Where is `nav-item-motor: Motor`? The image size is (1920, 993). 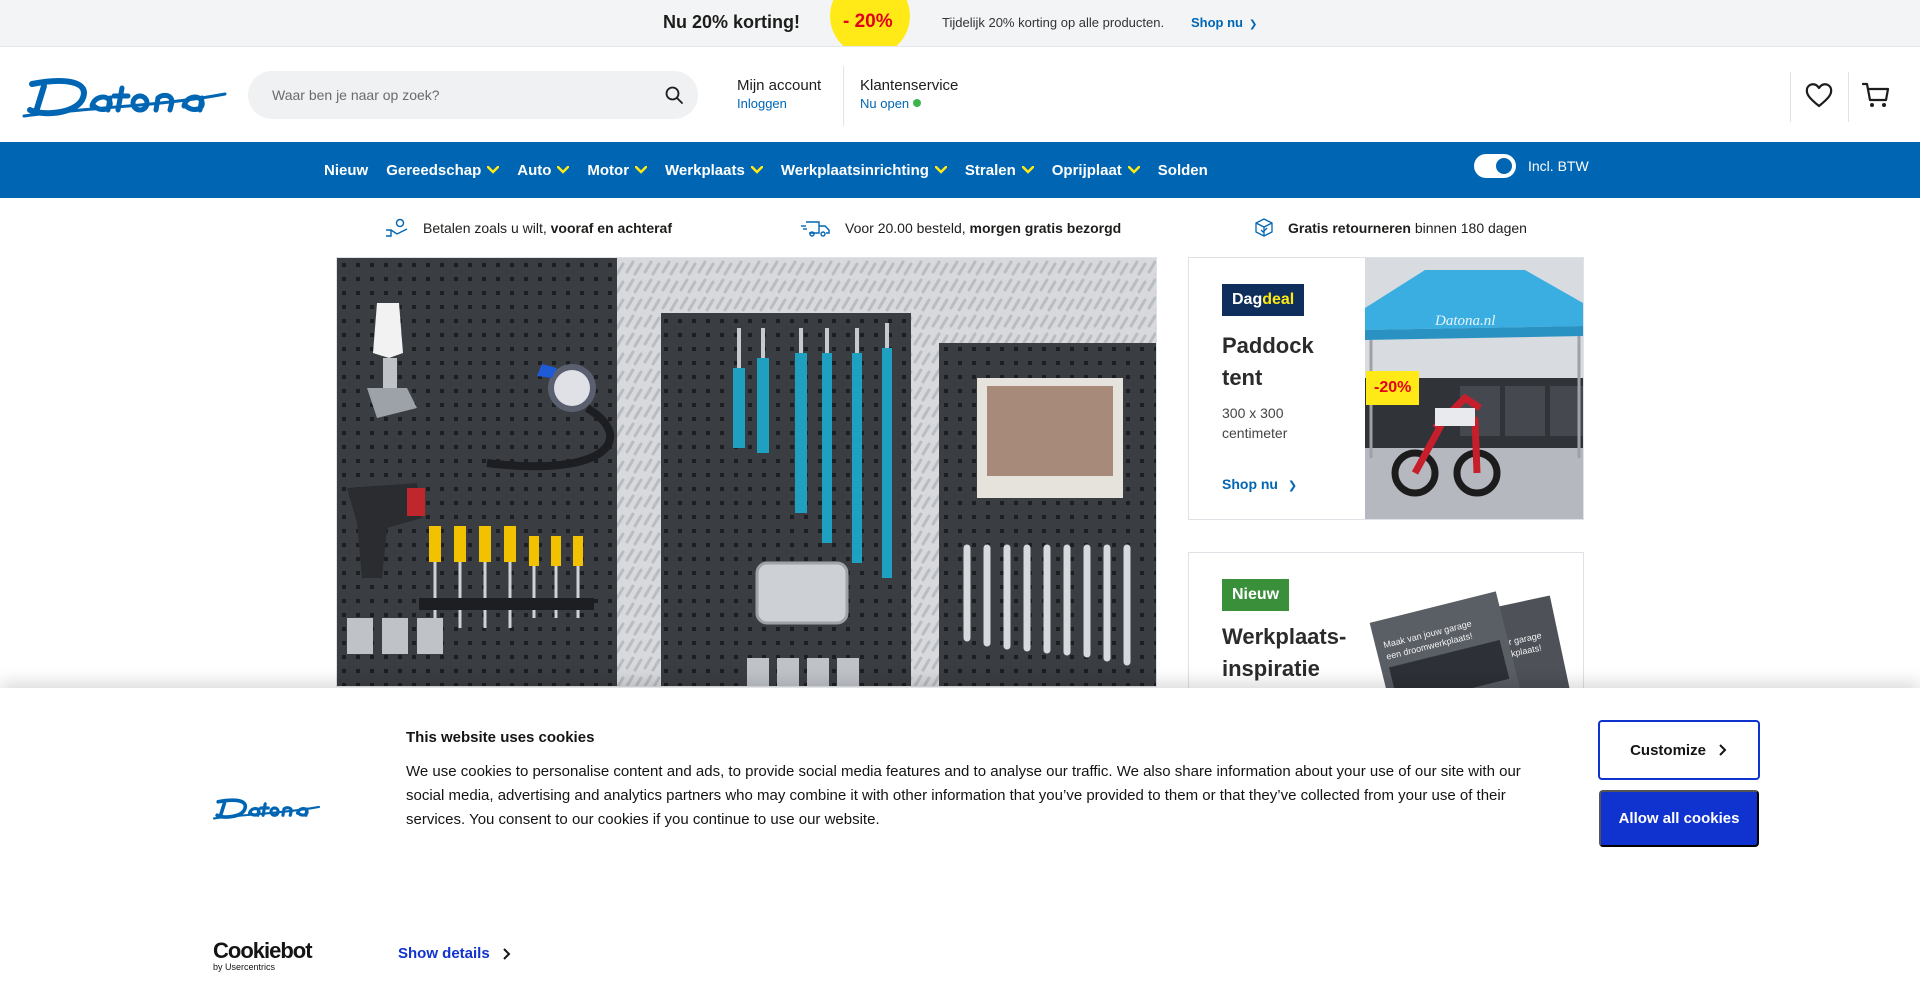
nav-item-motor: Motor is located at coordinates (617, 170).